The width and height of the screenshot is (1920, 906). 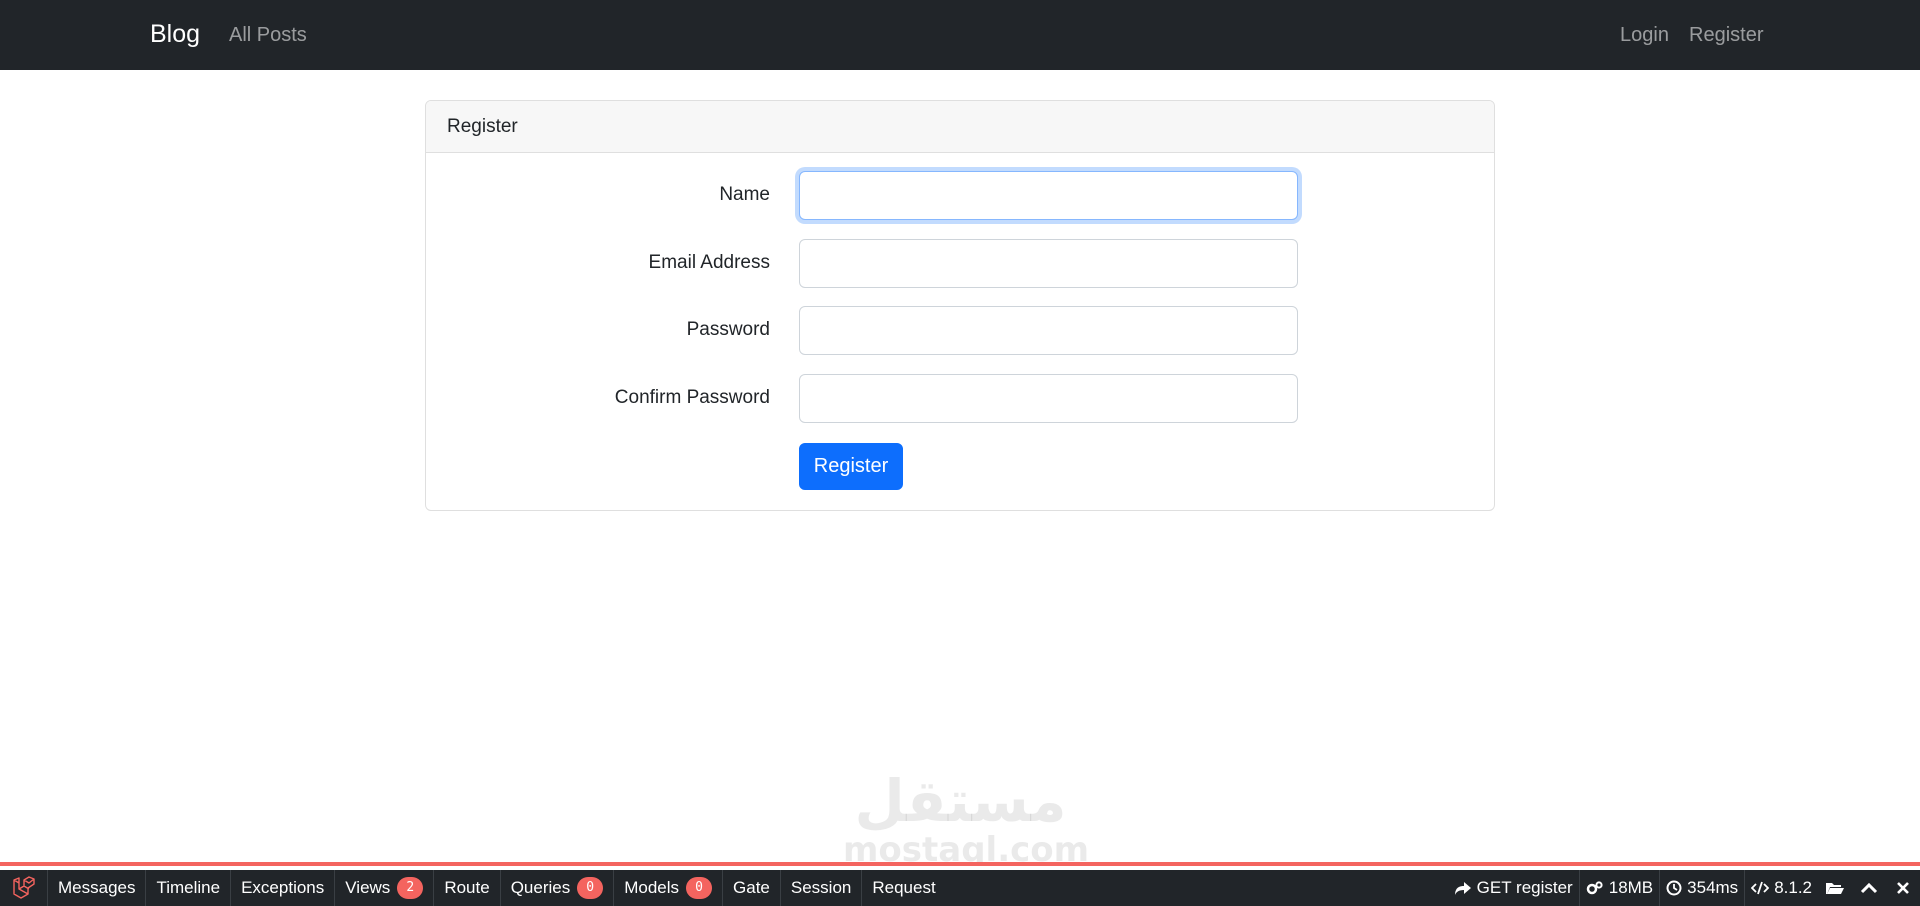 I want to click on name-row: Name, so click(x=960, y=195).